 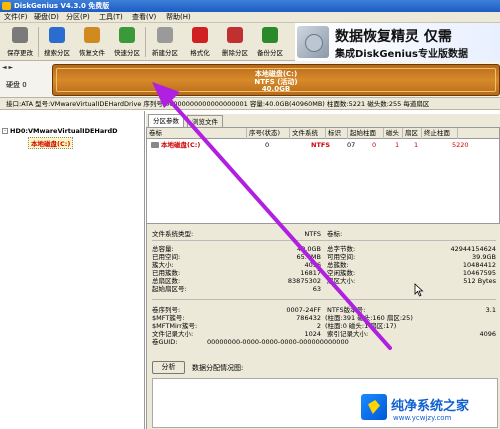 I want to click on recover-files-button: 恢复文件, so click(x=92, y=42).